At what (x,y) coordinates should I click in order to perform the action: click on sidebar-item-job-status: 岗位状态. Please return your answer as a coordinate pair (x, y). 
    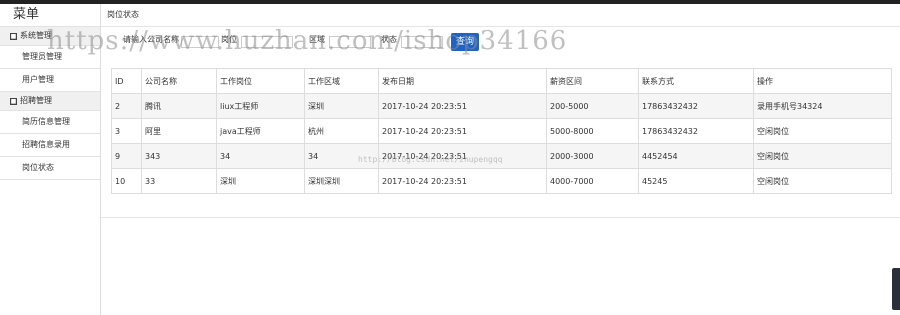
    Looking at the image, I should click on (50, 168).